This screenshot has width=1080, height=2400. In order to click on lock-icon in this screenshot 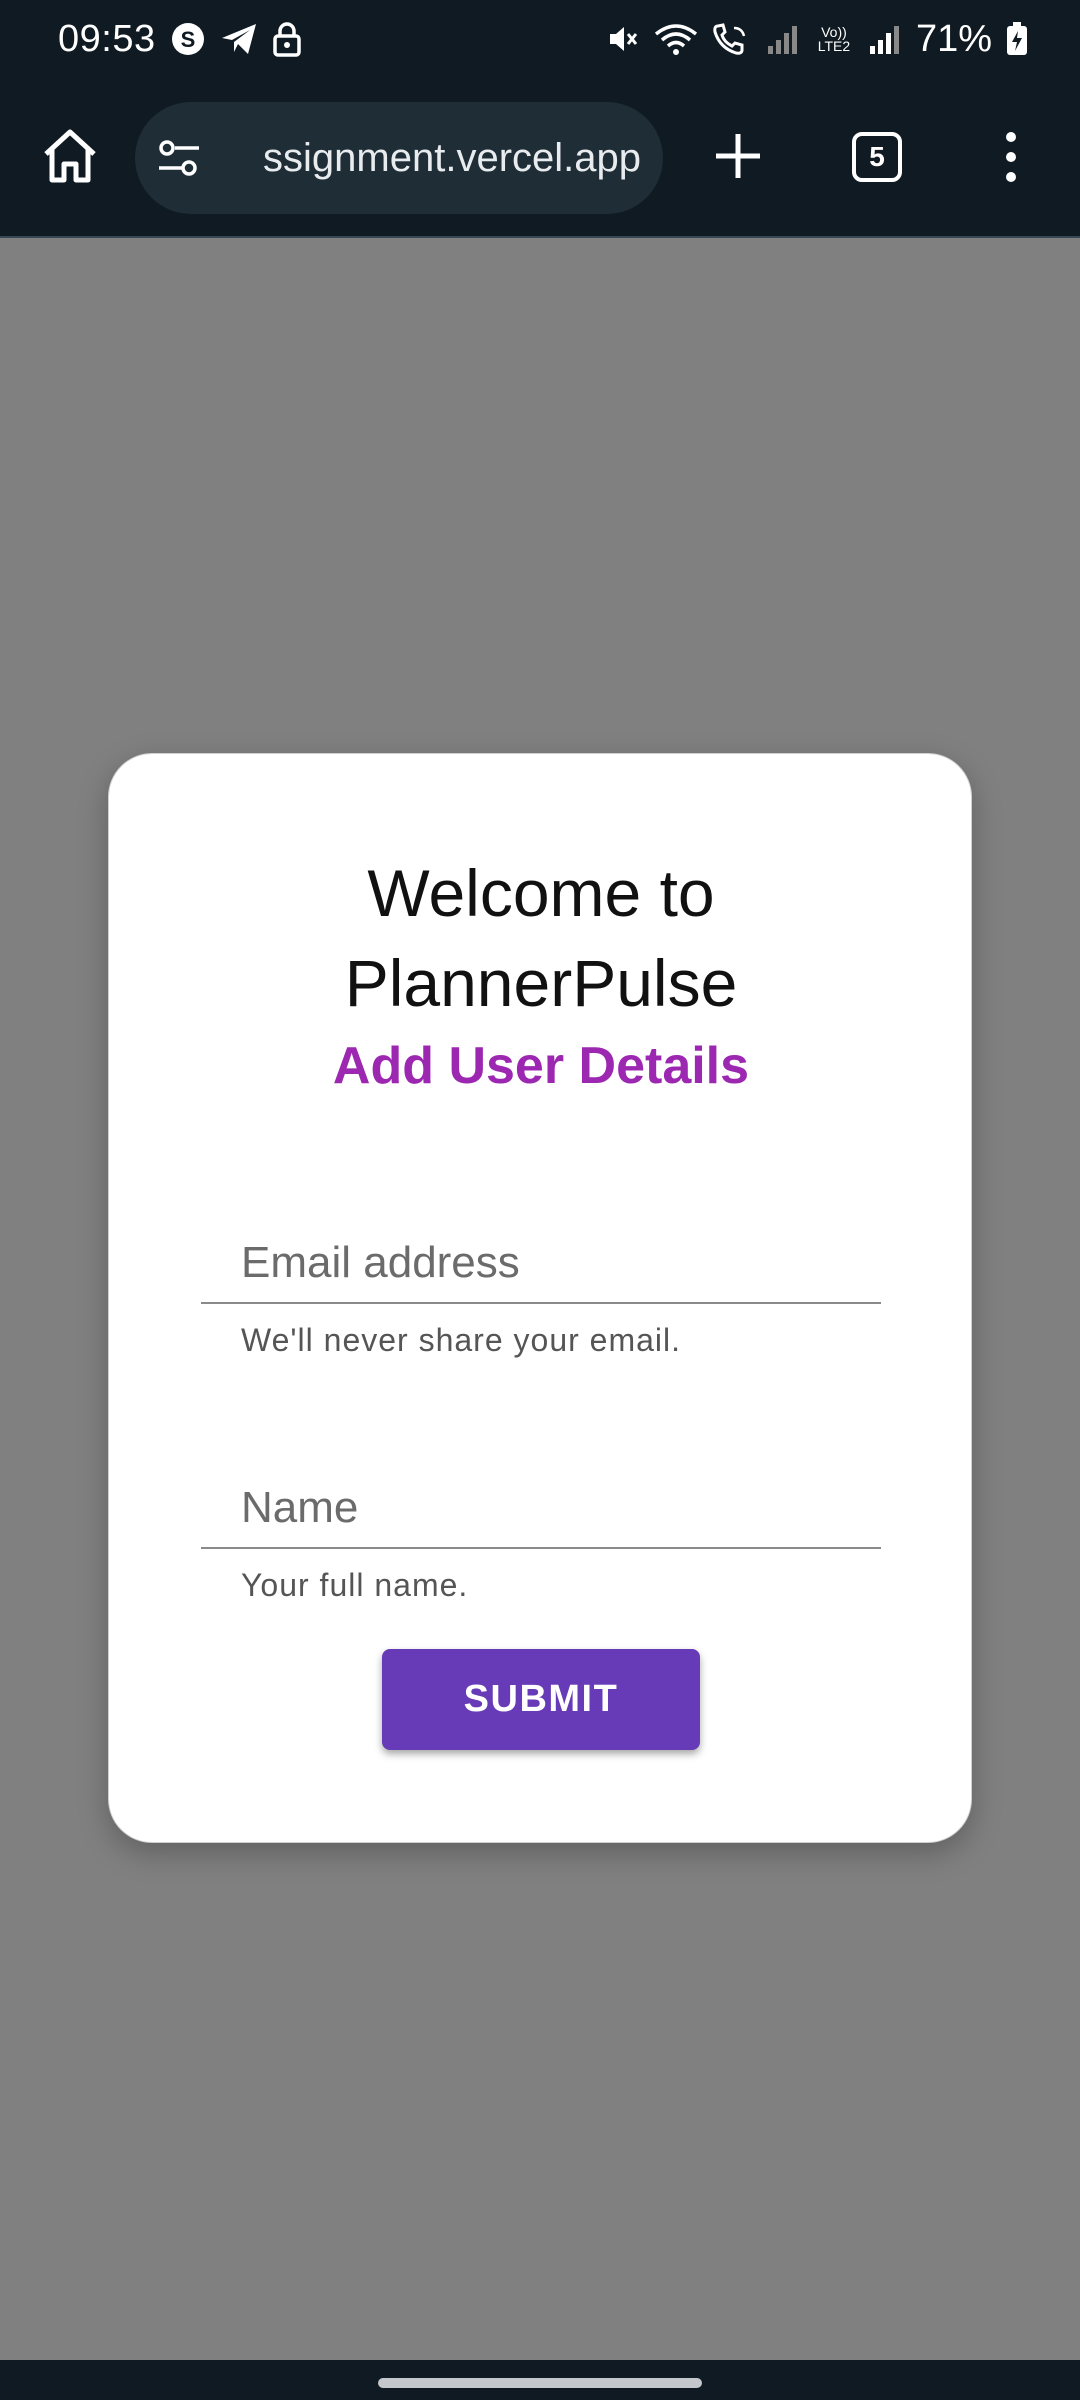, I will do `click(287, 39)`.